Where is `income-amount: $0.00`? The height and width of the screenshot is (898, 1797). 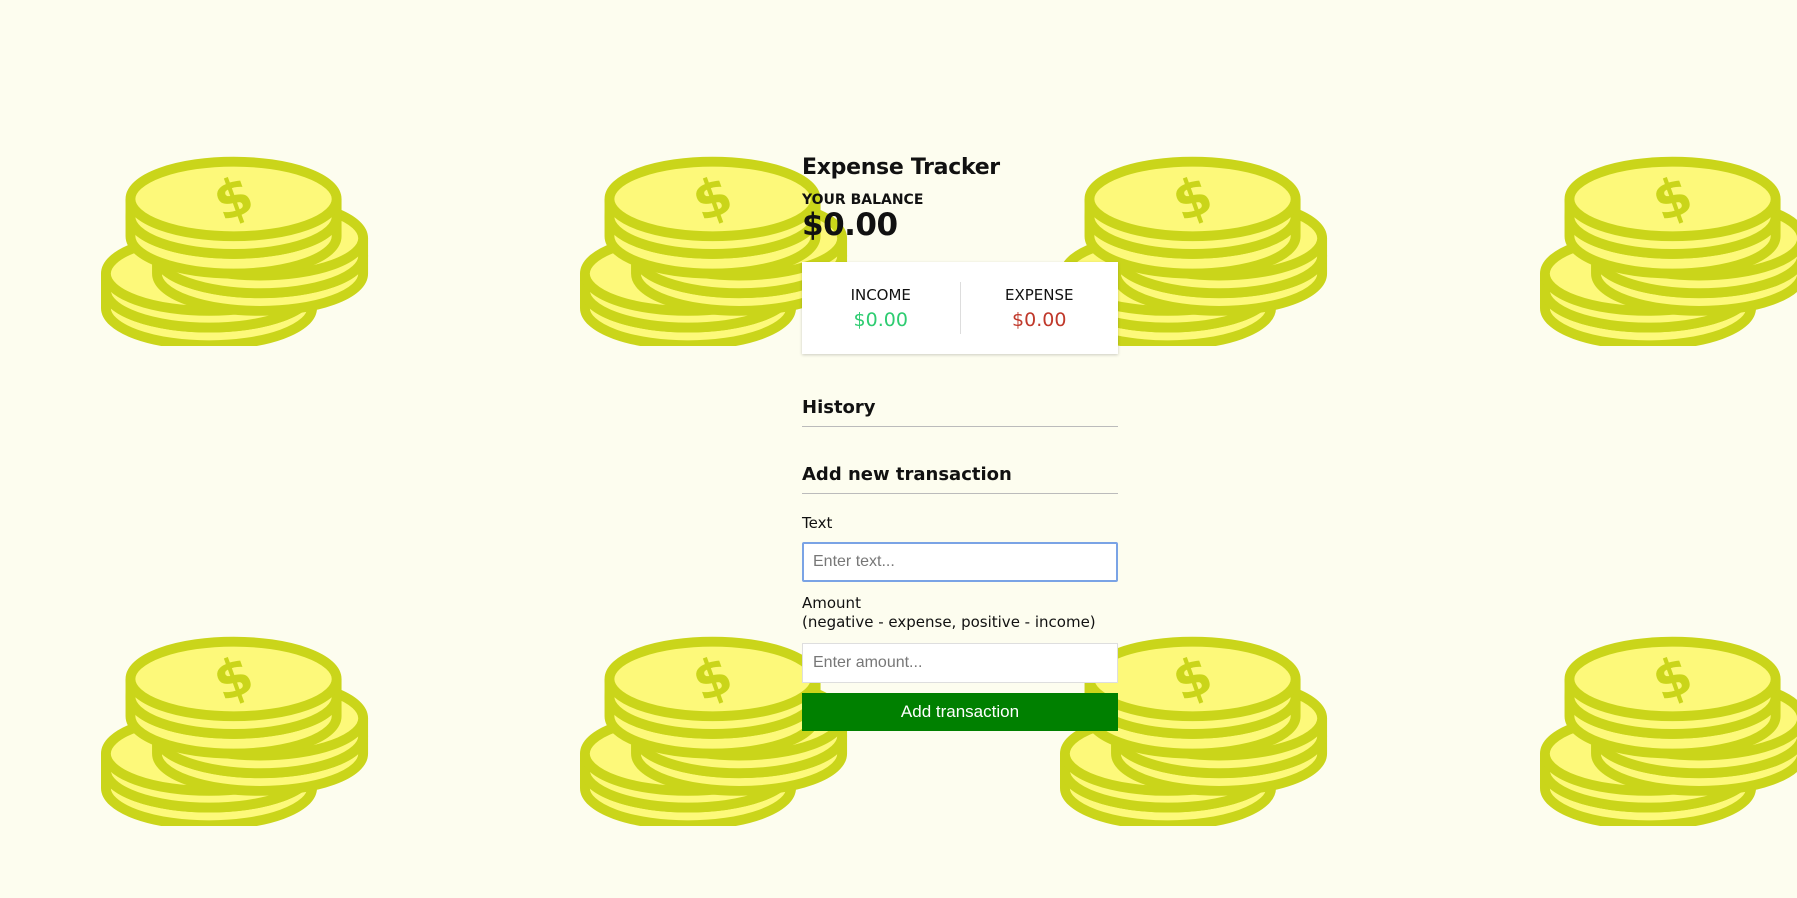
income-amount: $0.00 is located at coordinates (880, 319).